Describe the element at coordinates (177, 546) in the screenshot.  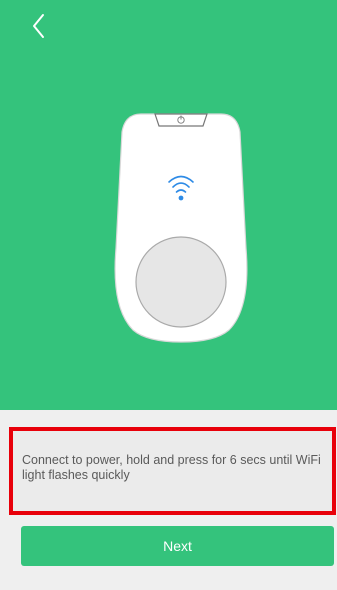
I see `next-button: Next` at that location.